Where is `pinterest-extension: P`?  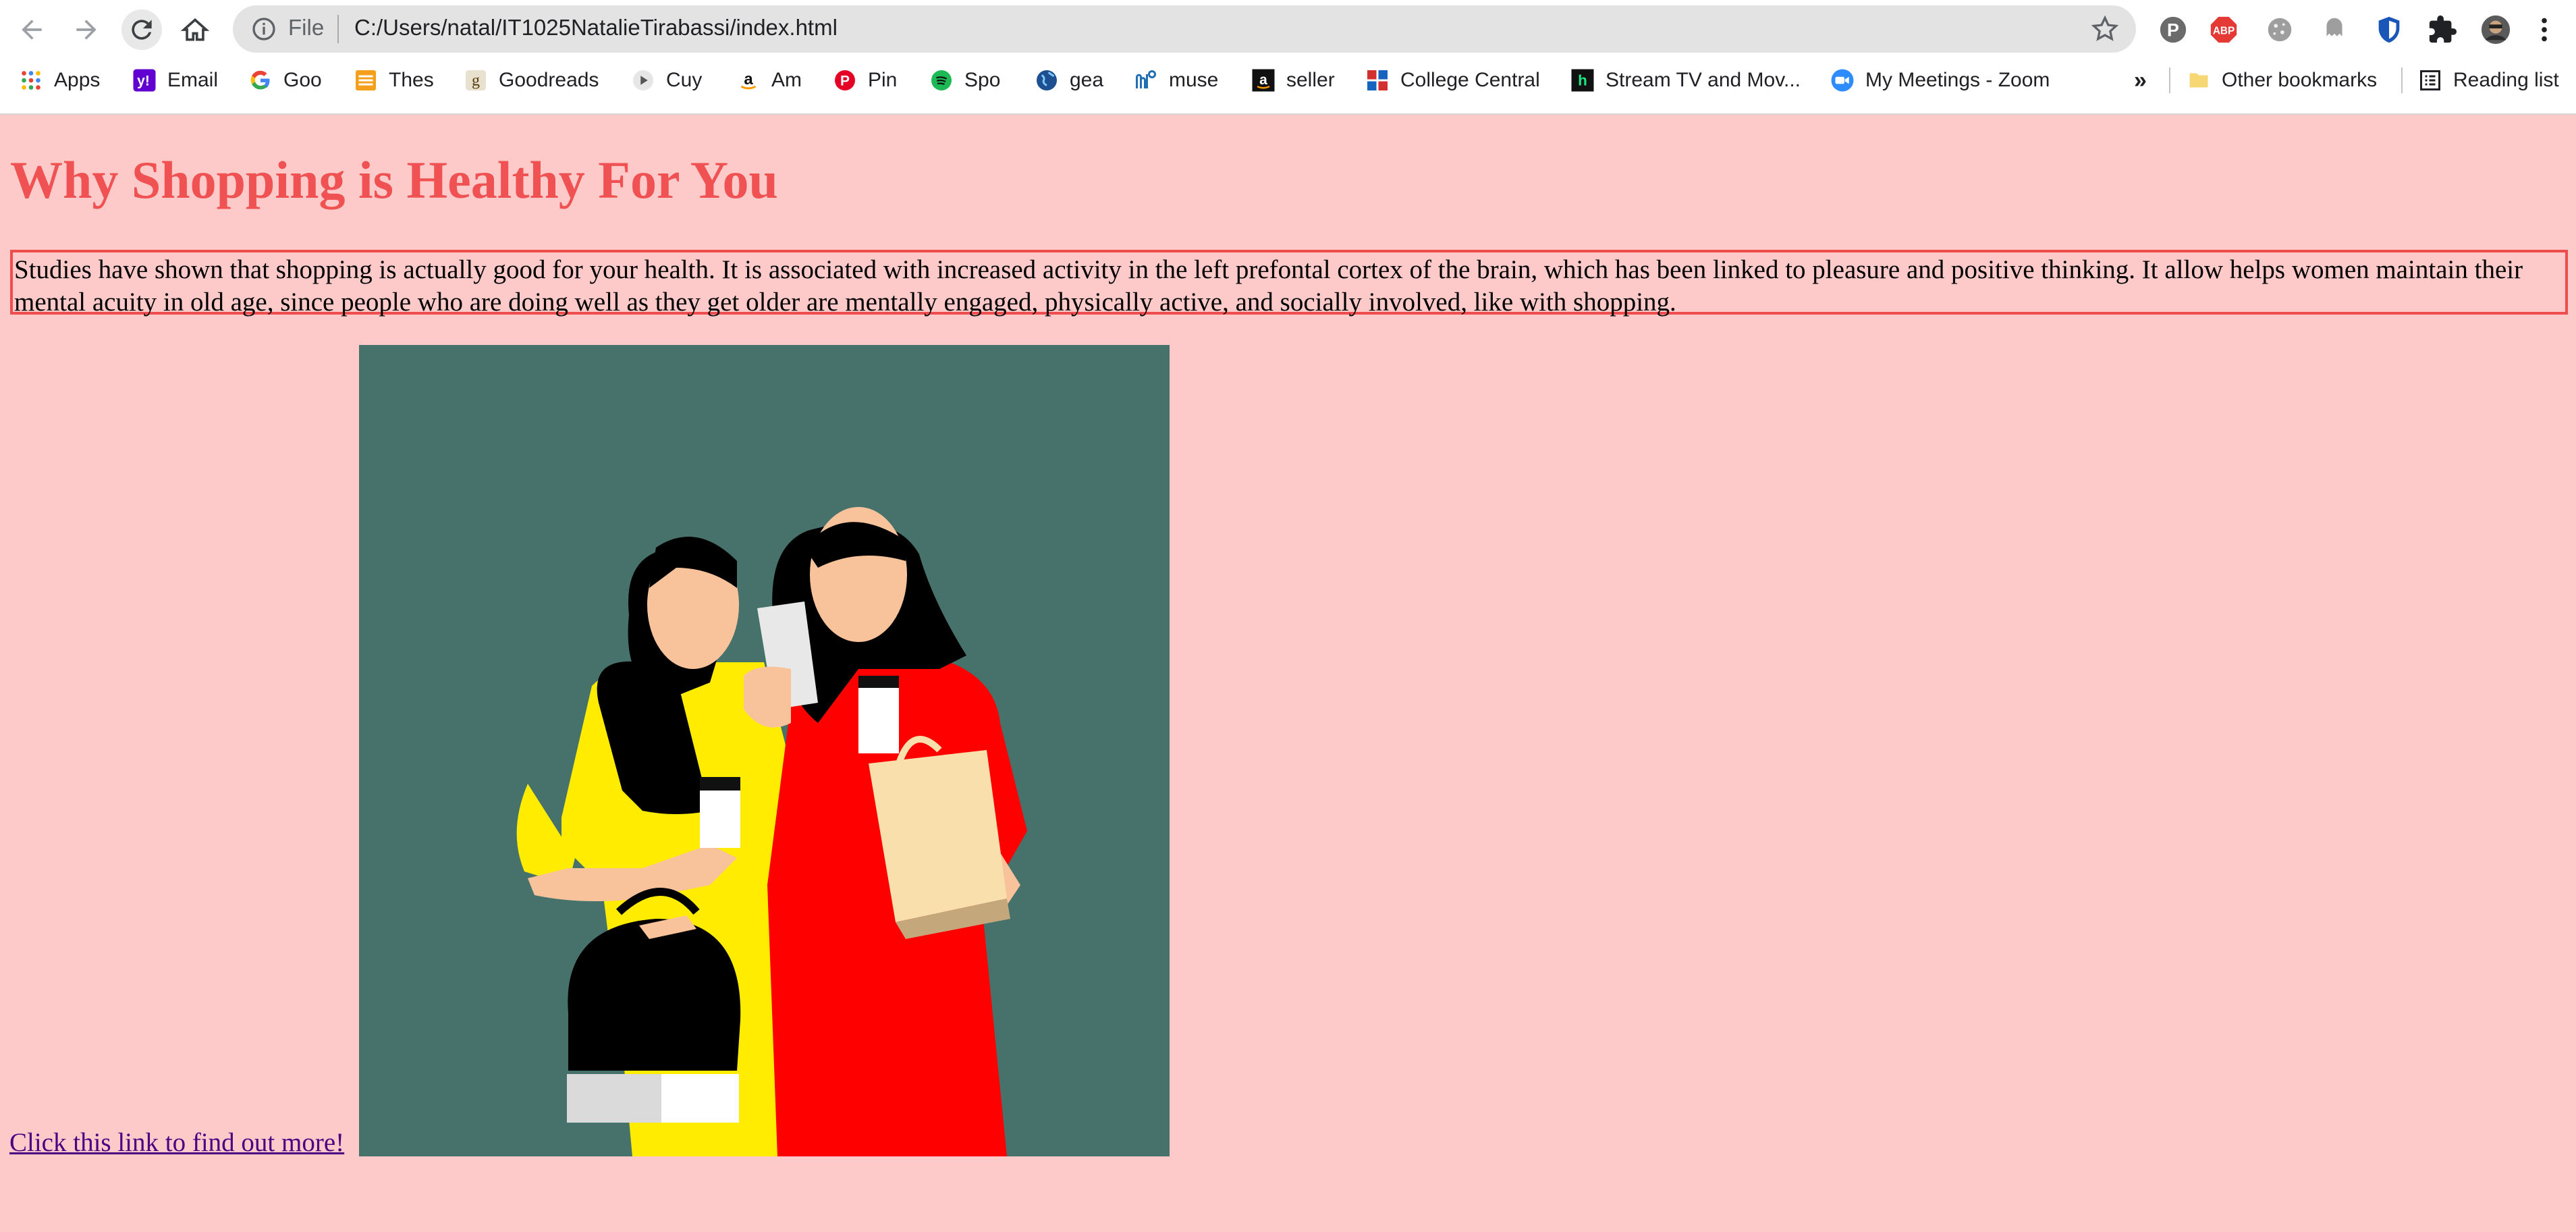
pinterest-extension: P is located at coordinates (2173, 29).